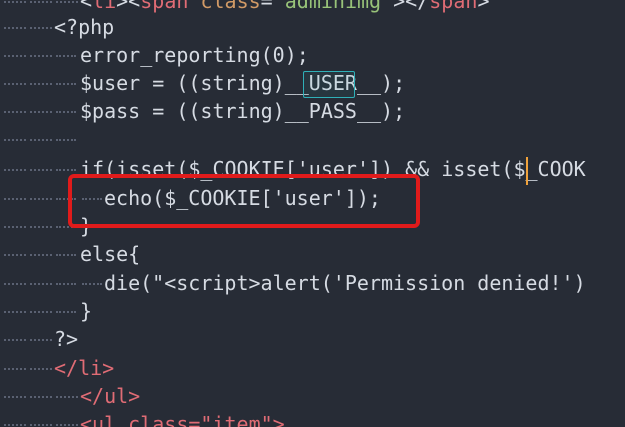 The height and width of the screenshot is (427, 625). Describe the element at coordinates (527, 171) in the screenshot. I see `text-cursor` at that location.